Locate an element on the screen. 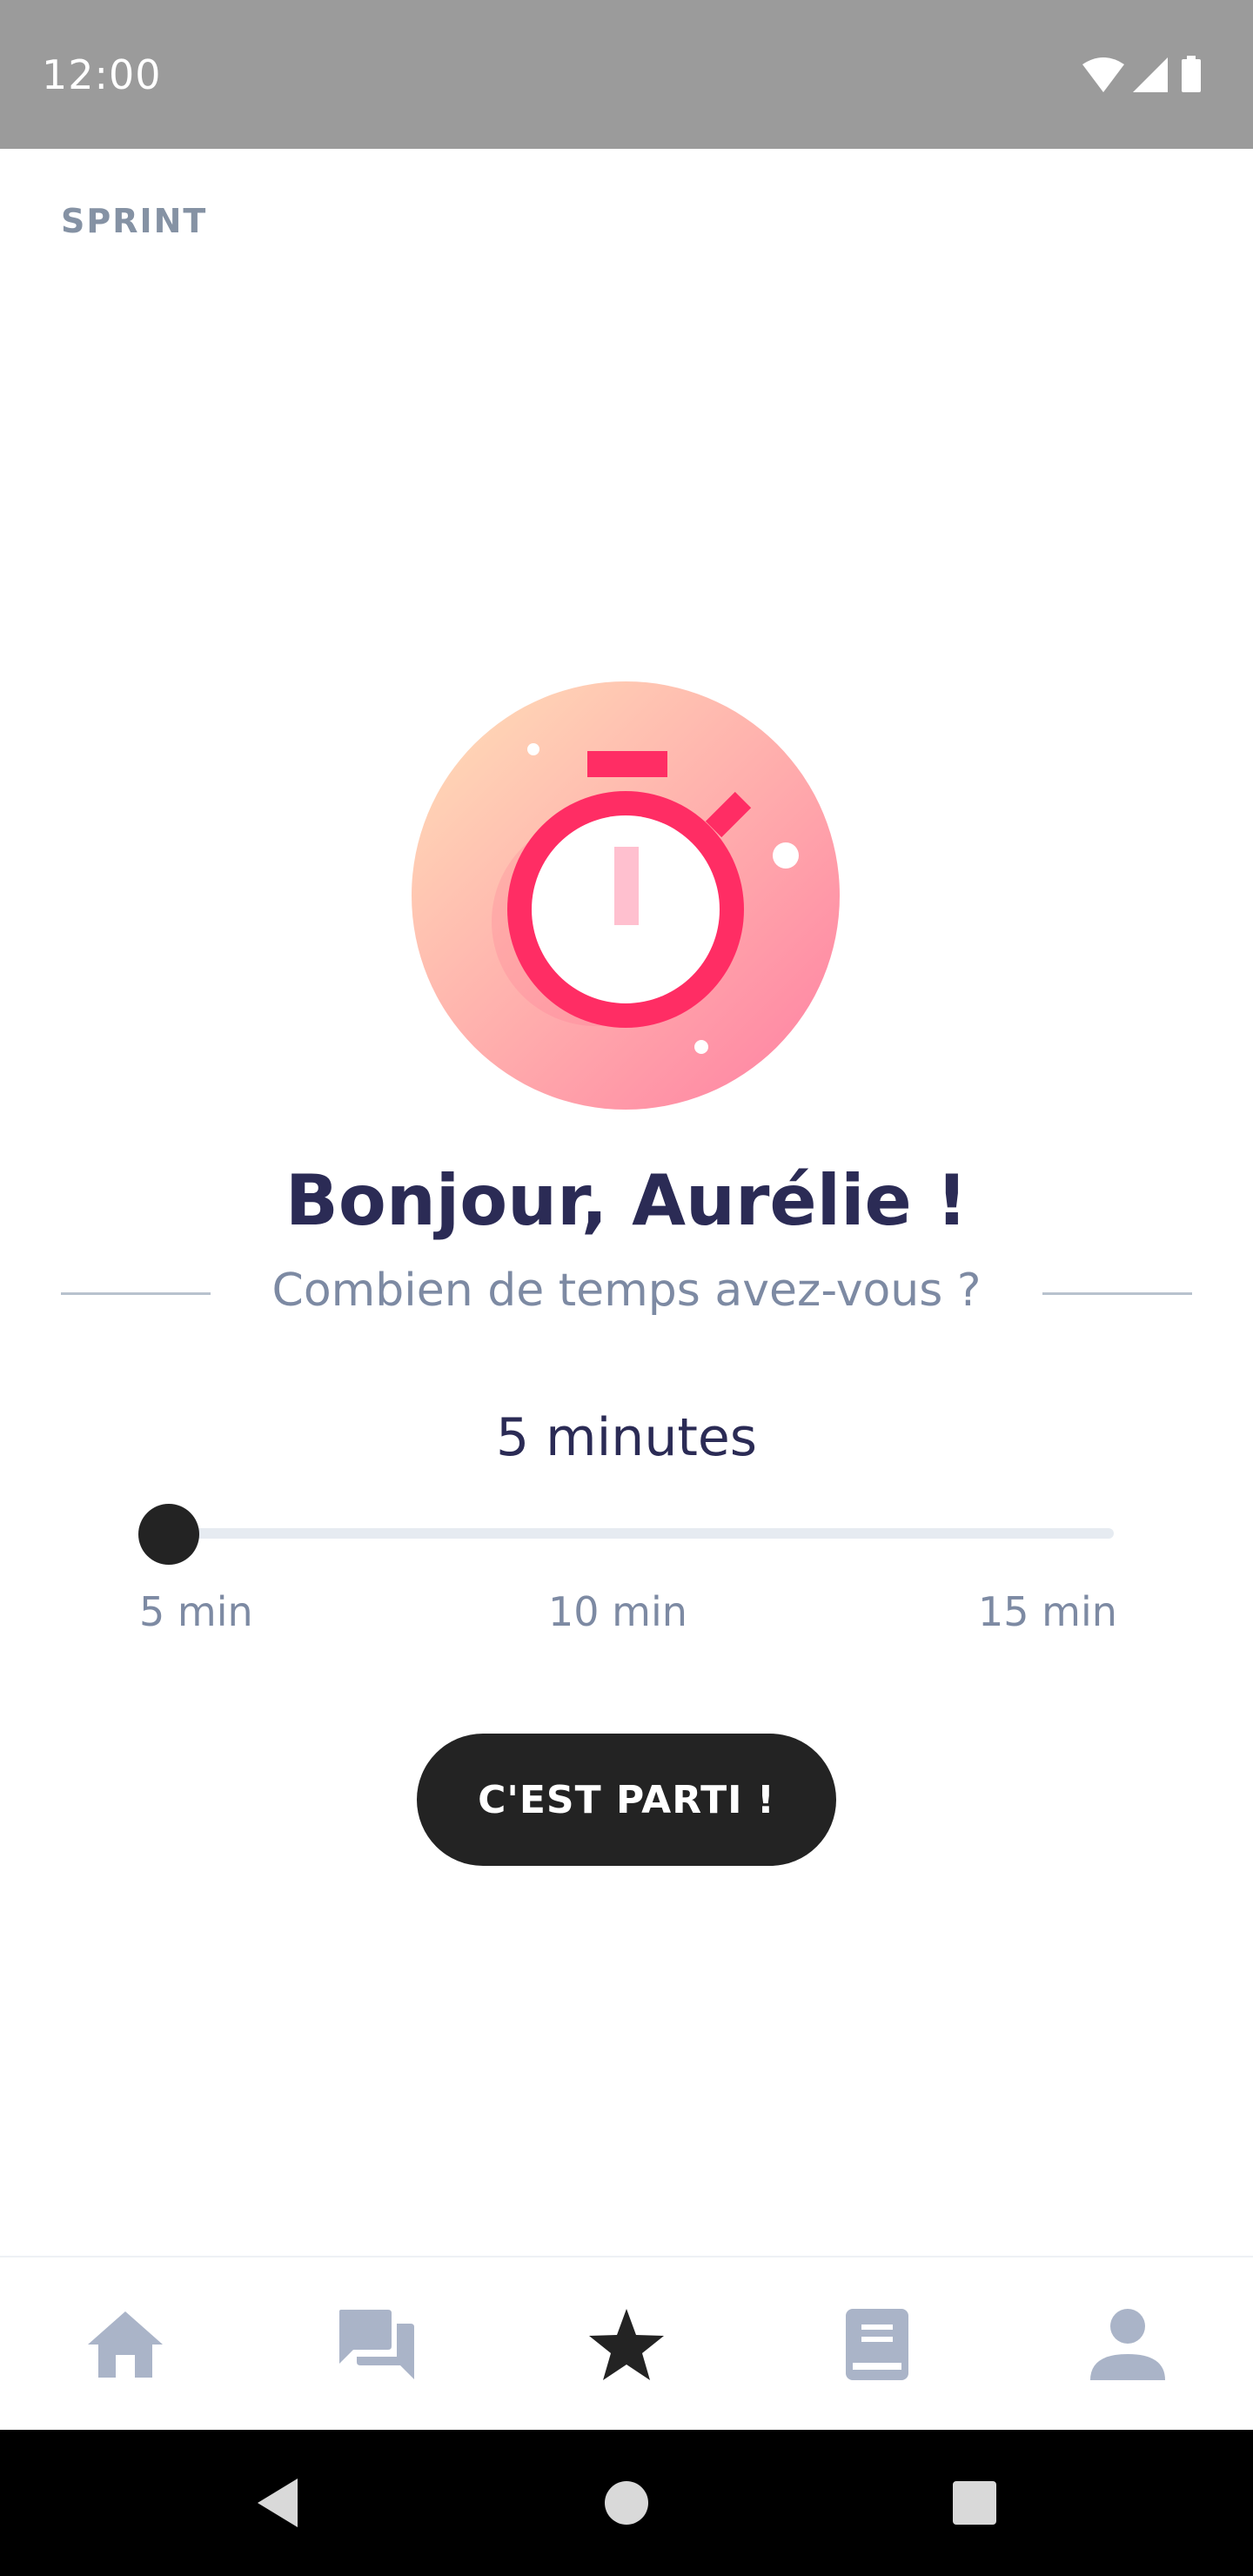 Image resolution: width=1253 pixels, height=2576 pixels. nav-home-button is located at coordinates (626, 2503).